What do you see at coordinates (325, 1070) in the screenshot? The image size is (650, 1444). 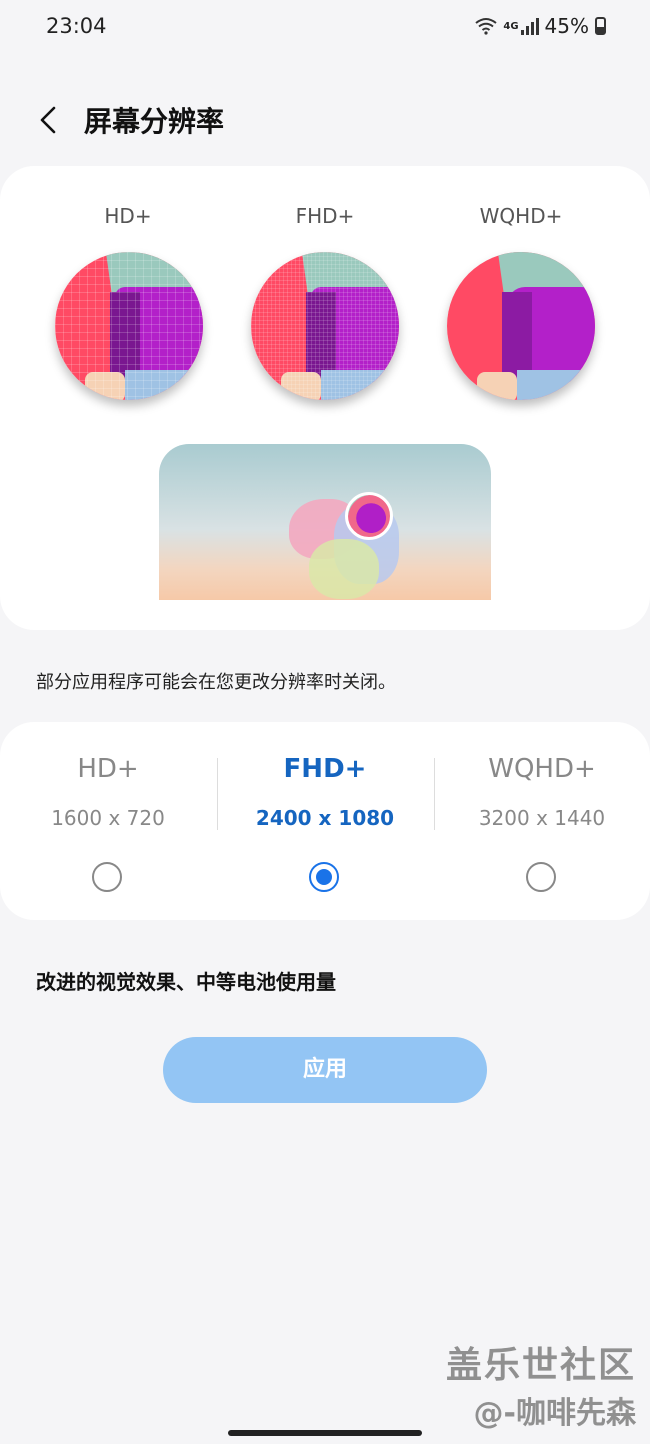 I see `apply-button: 应用` at bounding box center [325, 1070].